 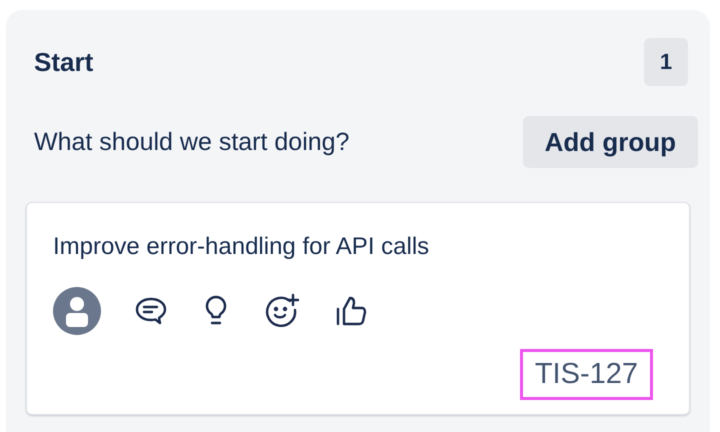 What do you see at coordinates (64, 62) in the screenshot?
I see `column-title: Start` at bounding box center [64, 62].